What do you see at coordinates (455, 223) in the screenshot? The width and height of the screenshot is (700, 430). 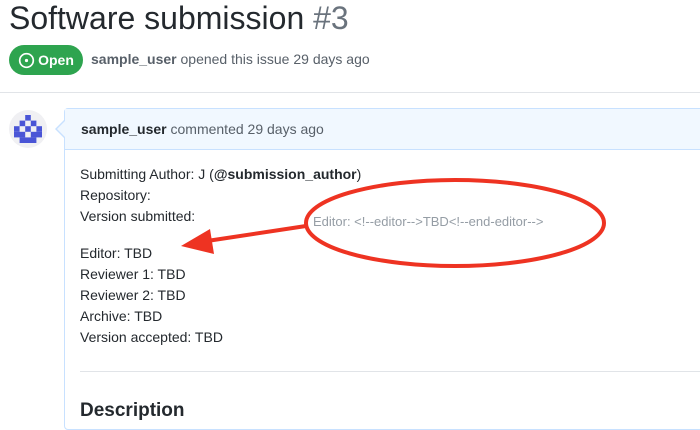 I see `annotation-ellipse` at bounding box center [455, 223].